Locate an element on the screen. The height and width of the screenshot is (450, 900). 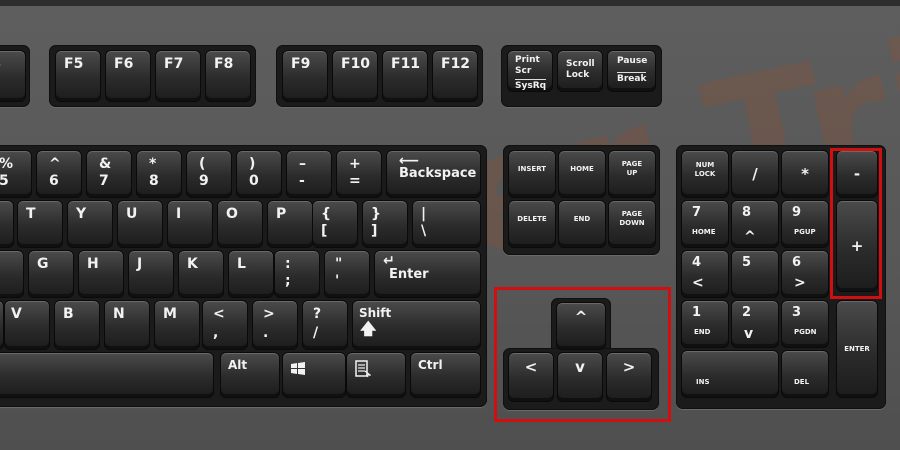
numpad-7-key: 7 HOME is located at coordinates (705, 224).